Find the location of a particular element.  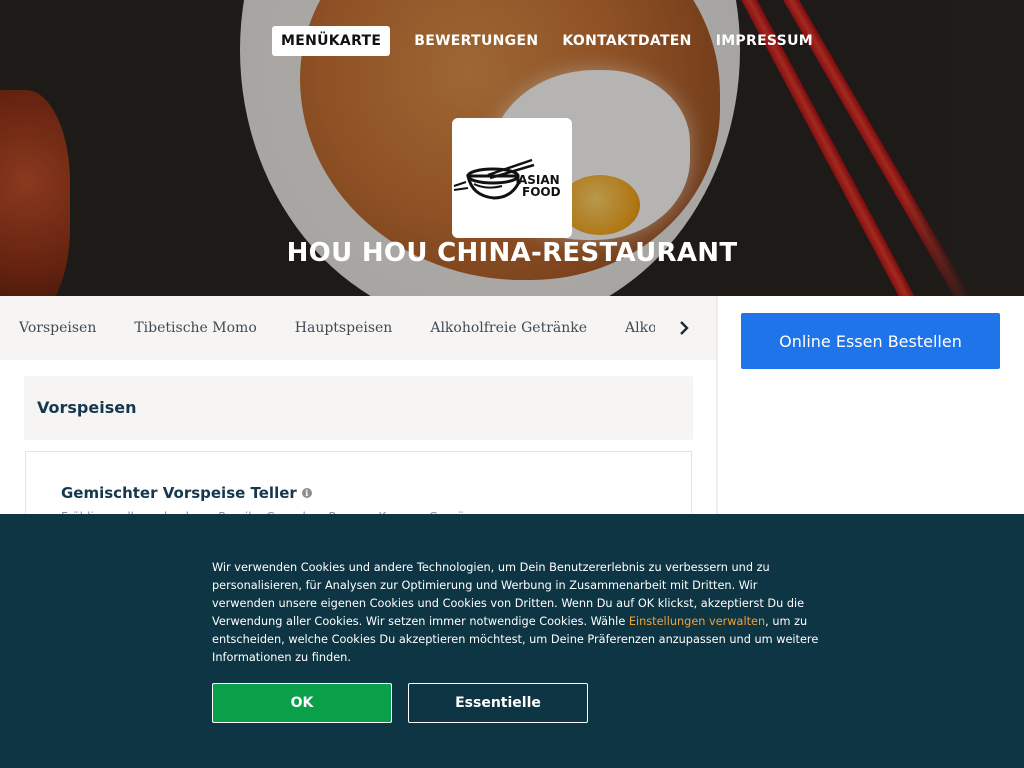

category-tibetische-momo: Tibetische Momo is located at coordinates (195, 328).